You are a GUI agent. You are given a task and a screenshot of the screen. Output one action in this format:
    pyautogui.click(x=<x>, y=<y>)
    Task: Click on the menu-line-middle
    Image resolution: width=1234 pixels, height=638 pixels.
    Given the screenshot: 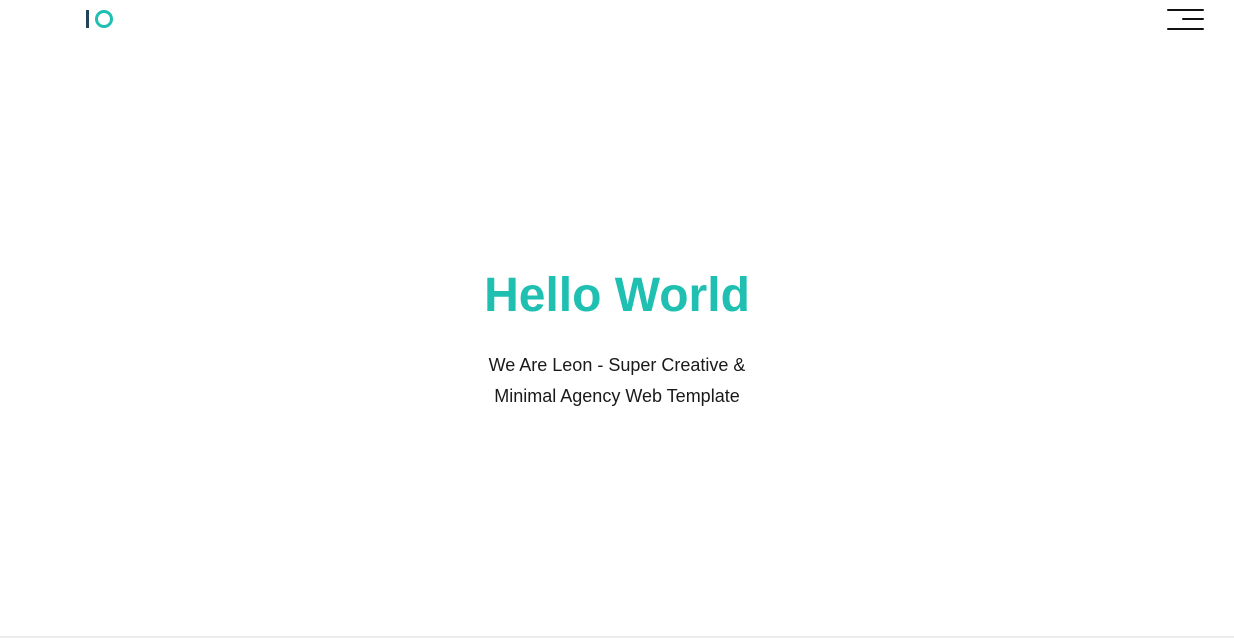 What is the action you would take?
    pyautogui.click(x=1193, y=19)
    